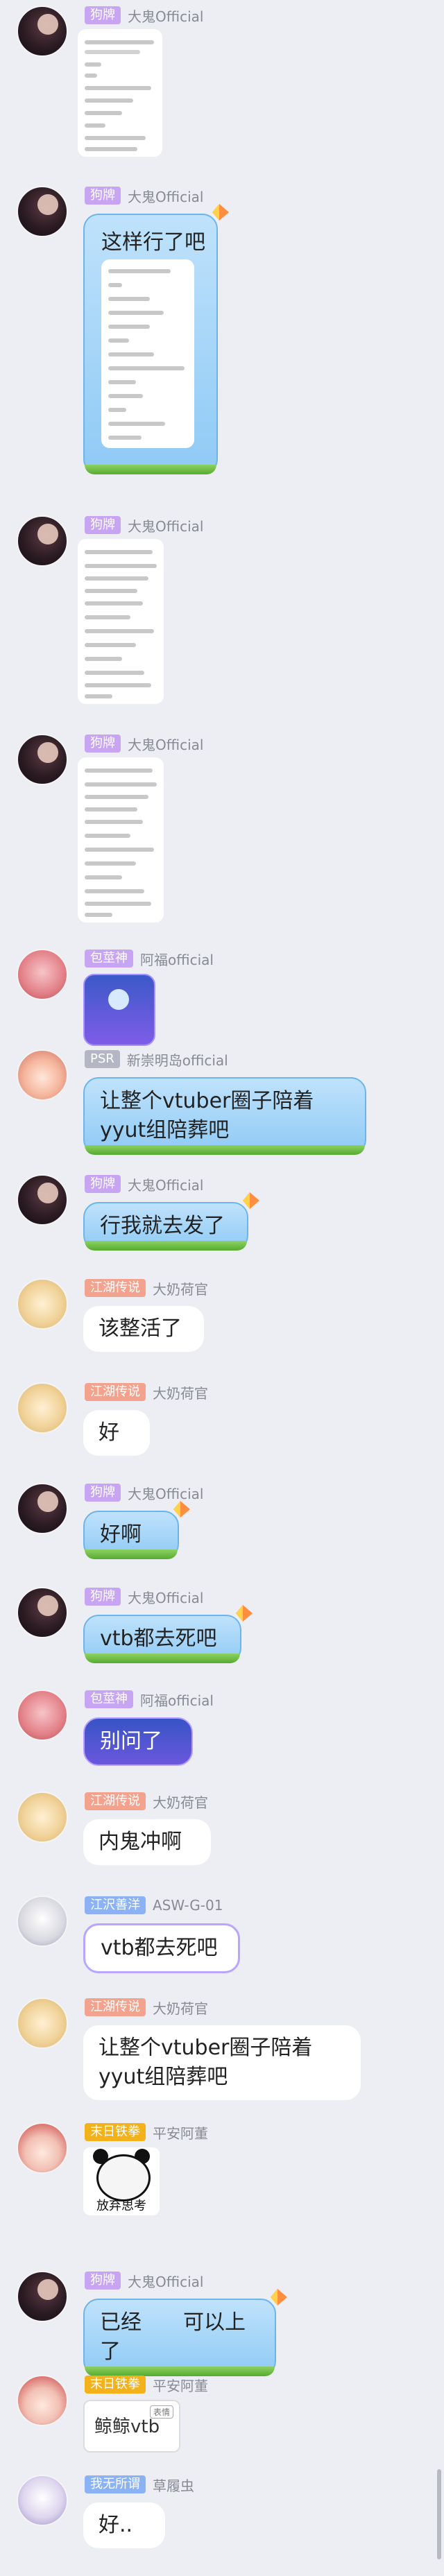 The image size is (444, 2576). What do you see at coordinates (109, 1699) in the screenshot?
I see `user-badge: 包莖神` at bounding box center [109, 1699].